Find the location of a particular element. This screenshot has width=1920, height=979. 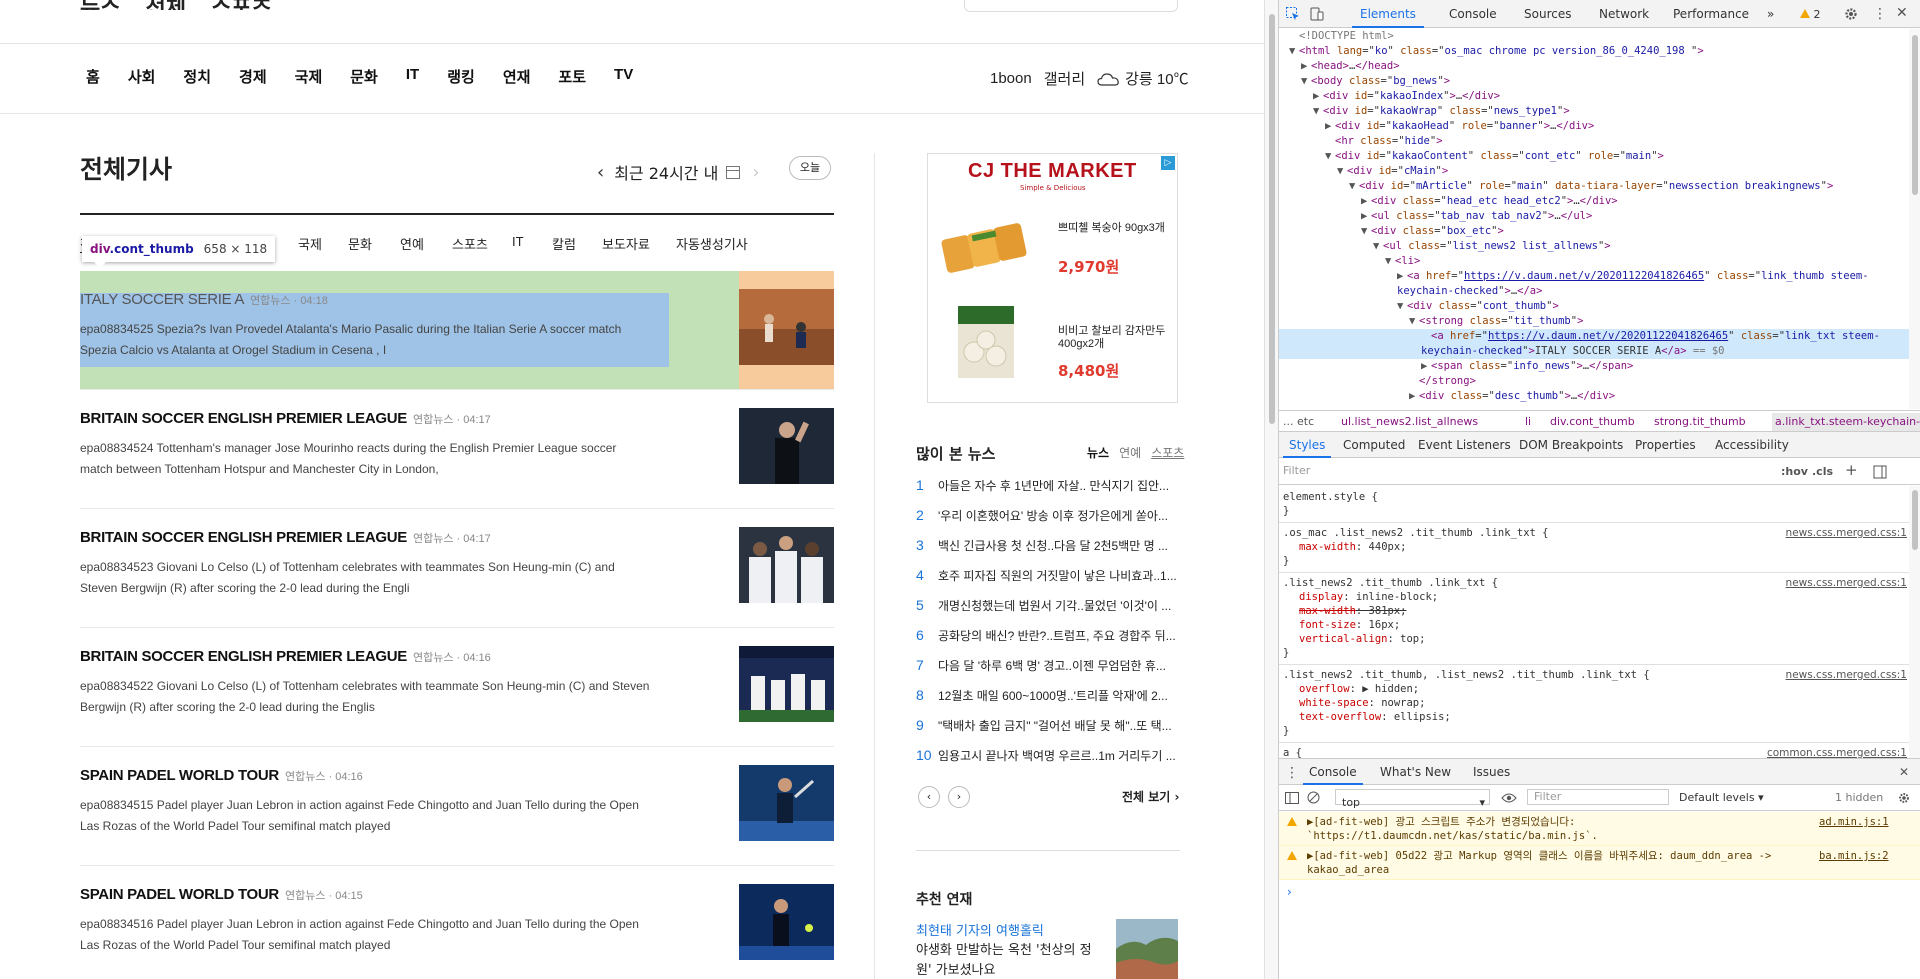

tab-sources: Sources is located at coordinates (1547, 14).